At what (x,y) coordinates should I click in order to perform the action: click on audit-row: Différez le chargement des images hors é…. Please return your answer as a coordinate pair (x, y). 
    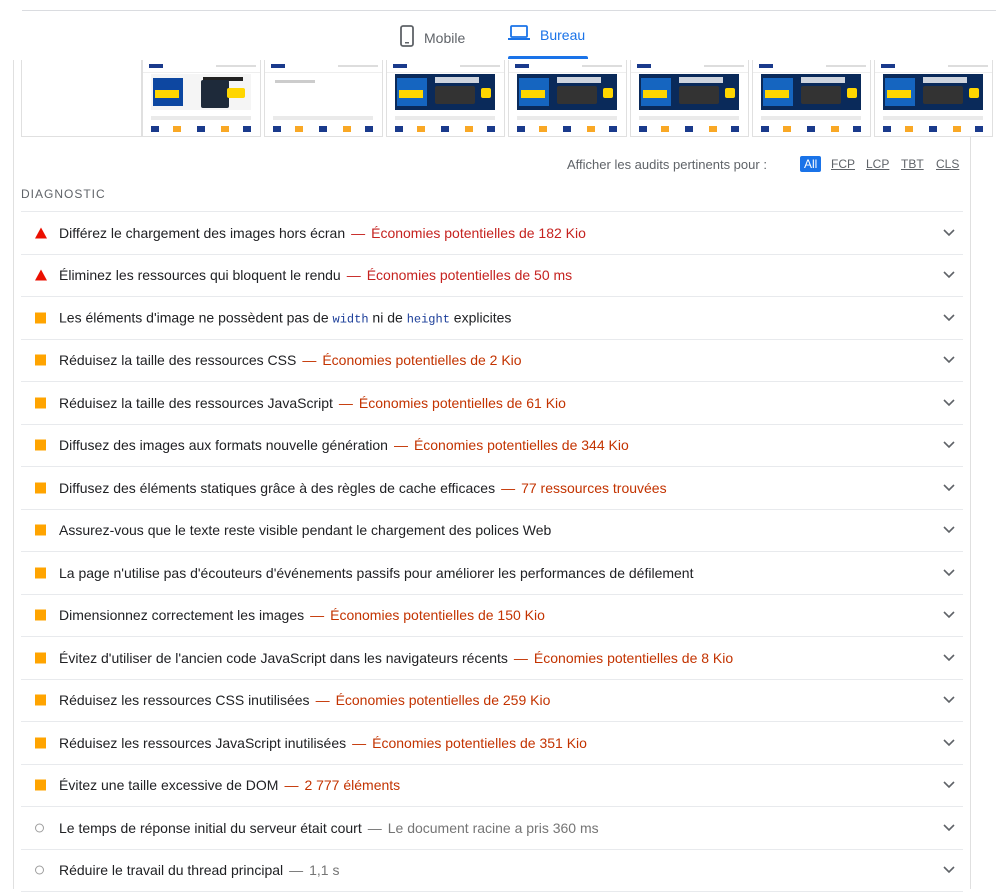
    Looking at the image, I should click on (492, 232).